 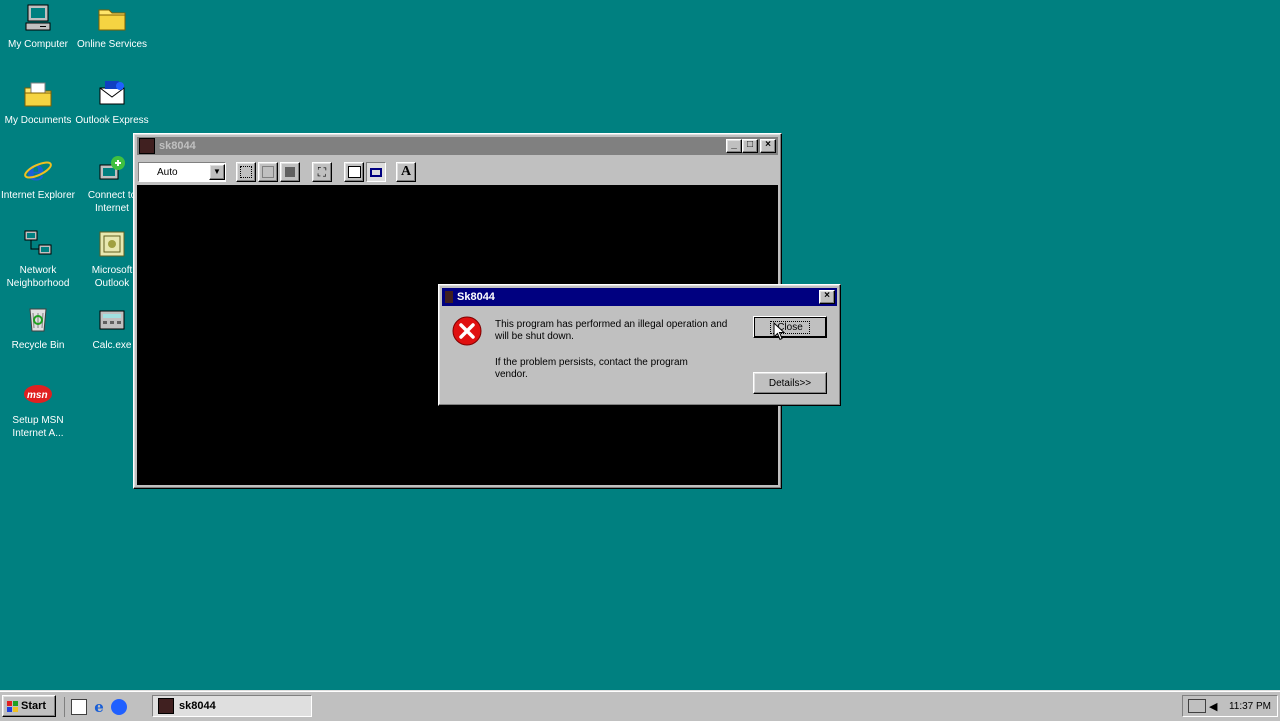 I want to click on desktop-icon-label: Network Neighborhood, so click(x=38, y=277).